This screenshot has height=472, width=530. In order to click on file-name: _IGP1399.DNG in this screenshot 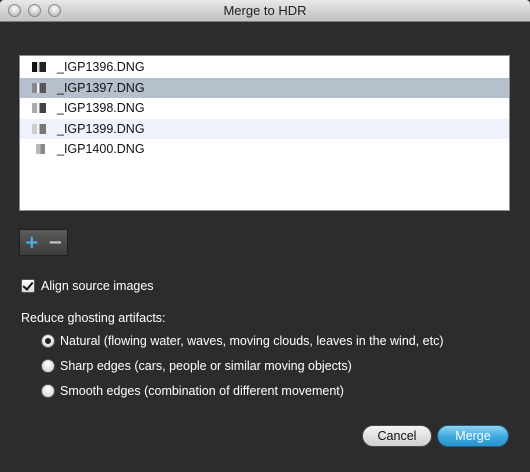, I will do `click(101, 128)`.